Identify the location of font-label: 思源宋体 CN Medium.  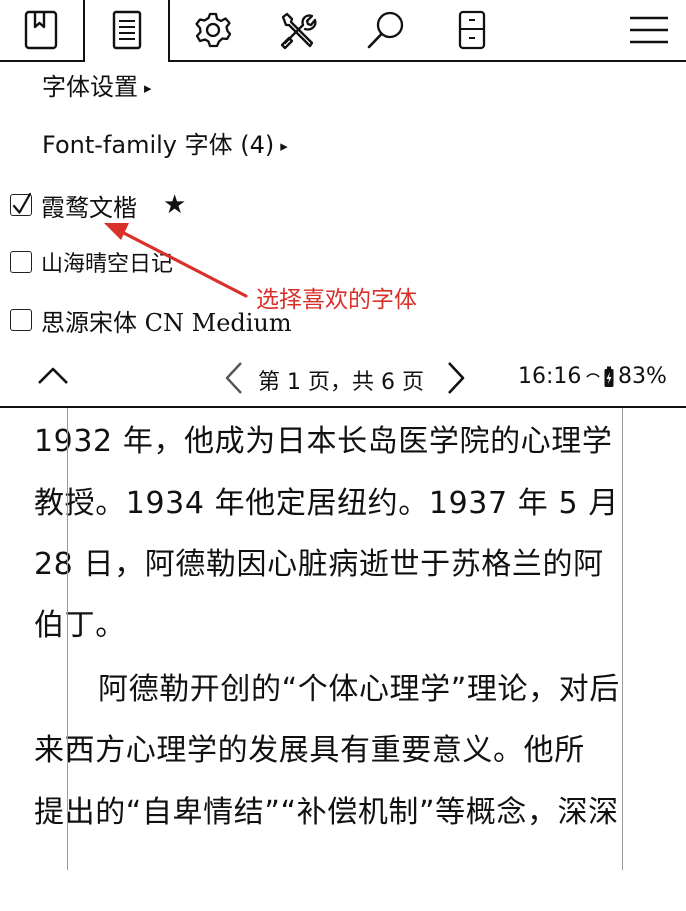
(166, 322).